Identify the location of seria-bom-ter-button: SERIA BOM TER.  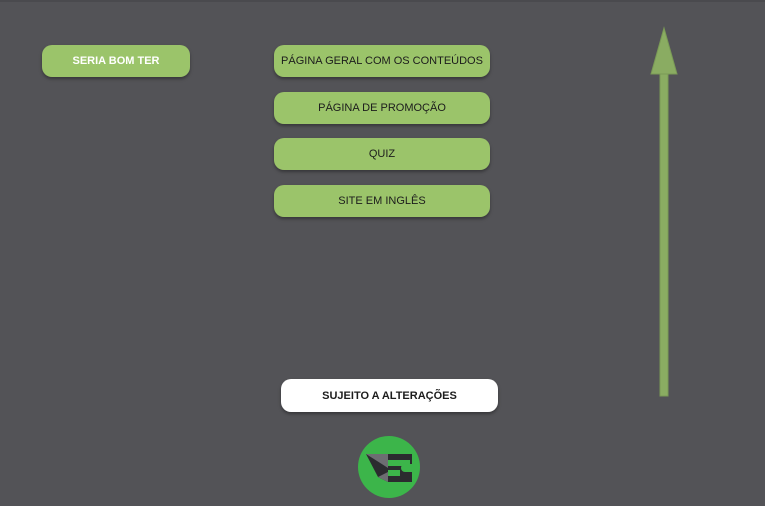
(116, 61).